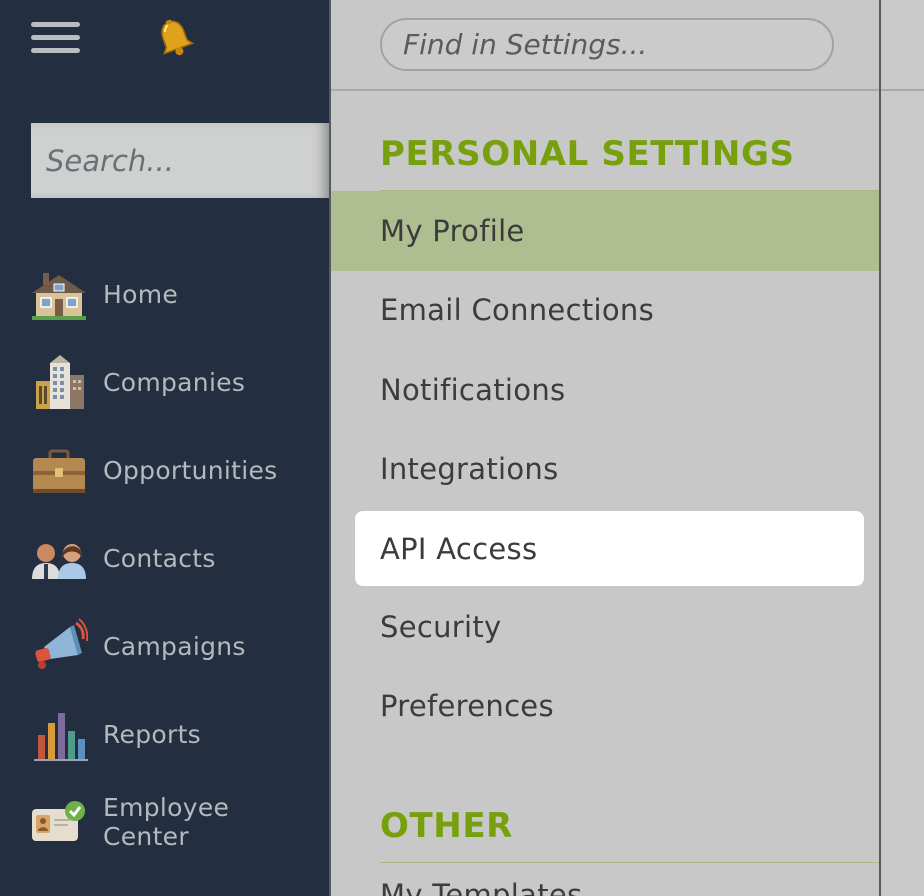 This screenshot has height=896, width=924. I want to click on menu-item-integrations: Integrations, so click(606, 469).